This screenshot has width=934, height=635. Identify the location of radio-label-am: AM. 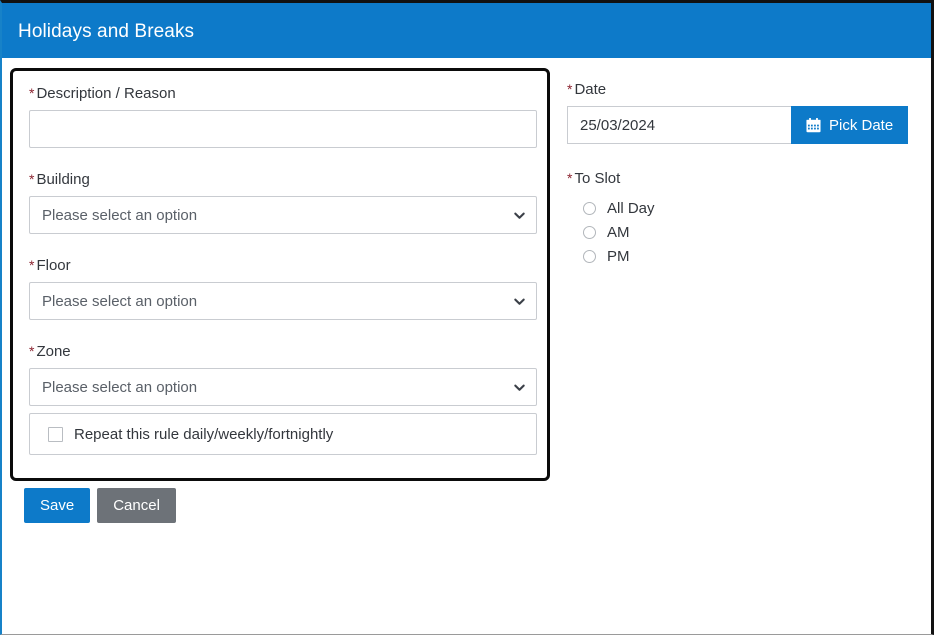
(618, 232).